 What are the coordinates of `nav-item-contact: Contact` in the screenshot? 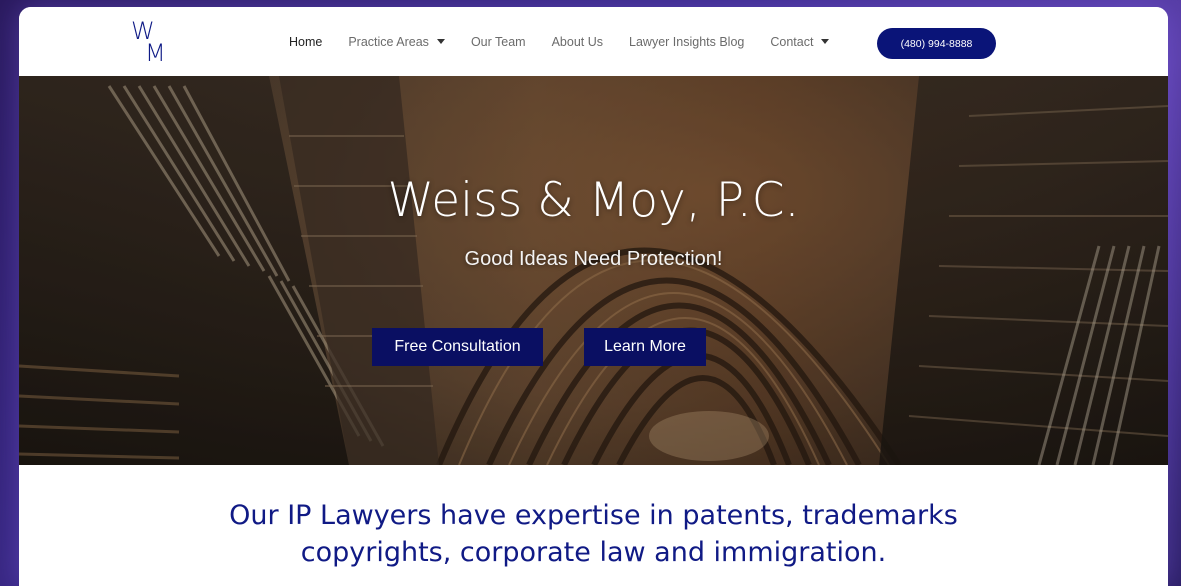 It's located at (800, 41).